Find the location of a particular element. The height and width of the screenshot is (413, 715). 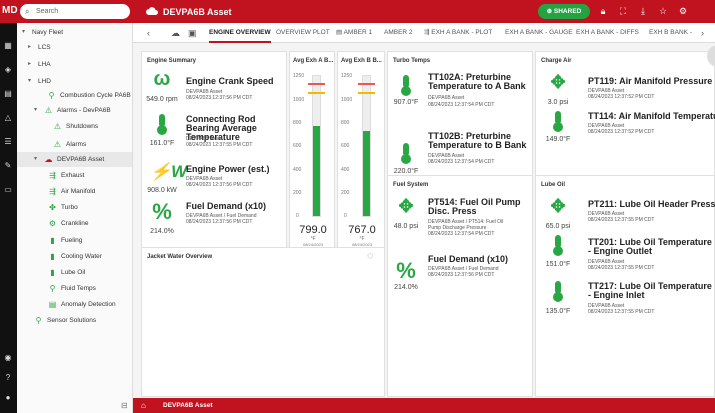

tree-item-alarms-devpa6b: ▾ ⚠ Alarms - DevPA6B is located at coordinates (72, 110).